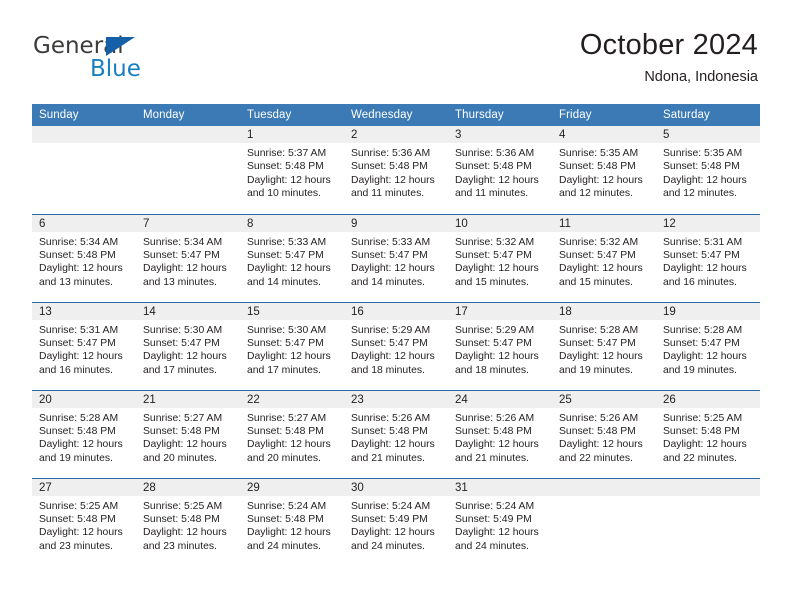  I want to click on day-number: 23, so click(396, 399).